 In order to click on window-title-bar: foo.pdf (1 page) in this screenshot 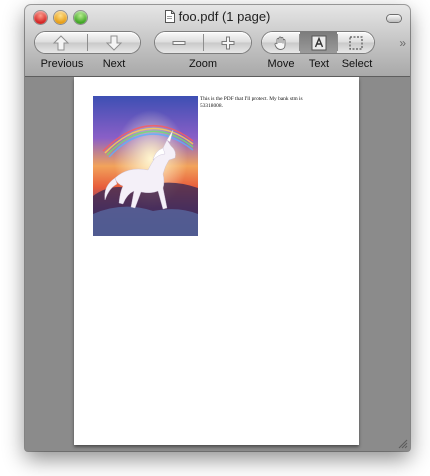, I will do `click(217, 16)`.